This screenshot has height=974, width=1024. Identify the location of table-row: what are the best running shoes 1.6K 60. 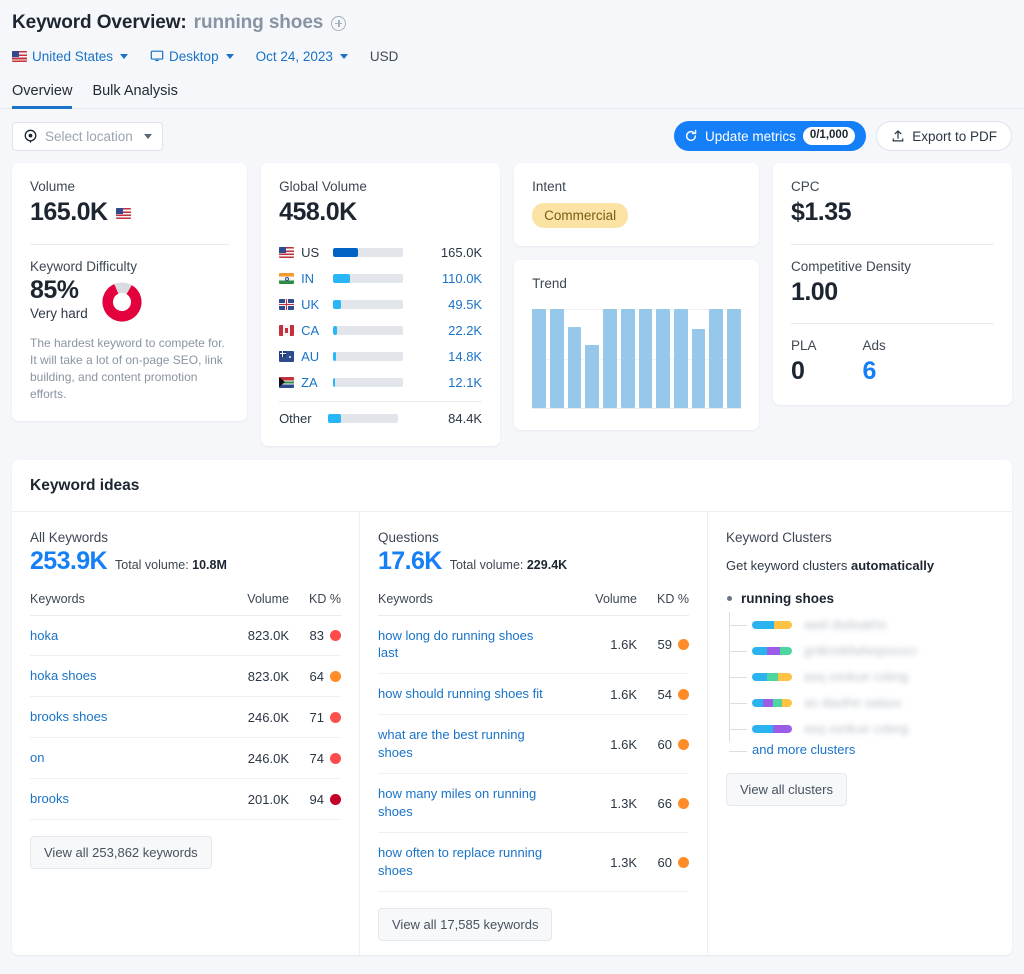
(533, 744).